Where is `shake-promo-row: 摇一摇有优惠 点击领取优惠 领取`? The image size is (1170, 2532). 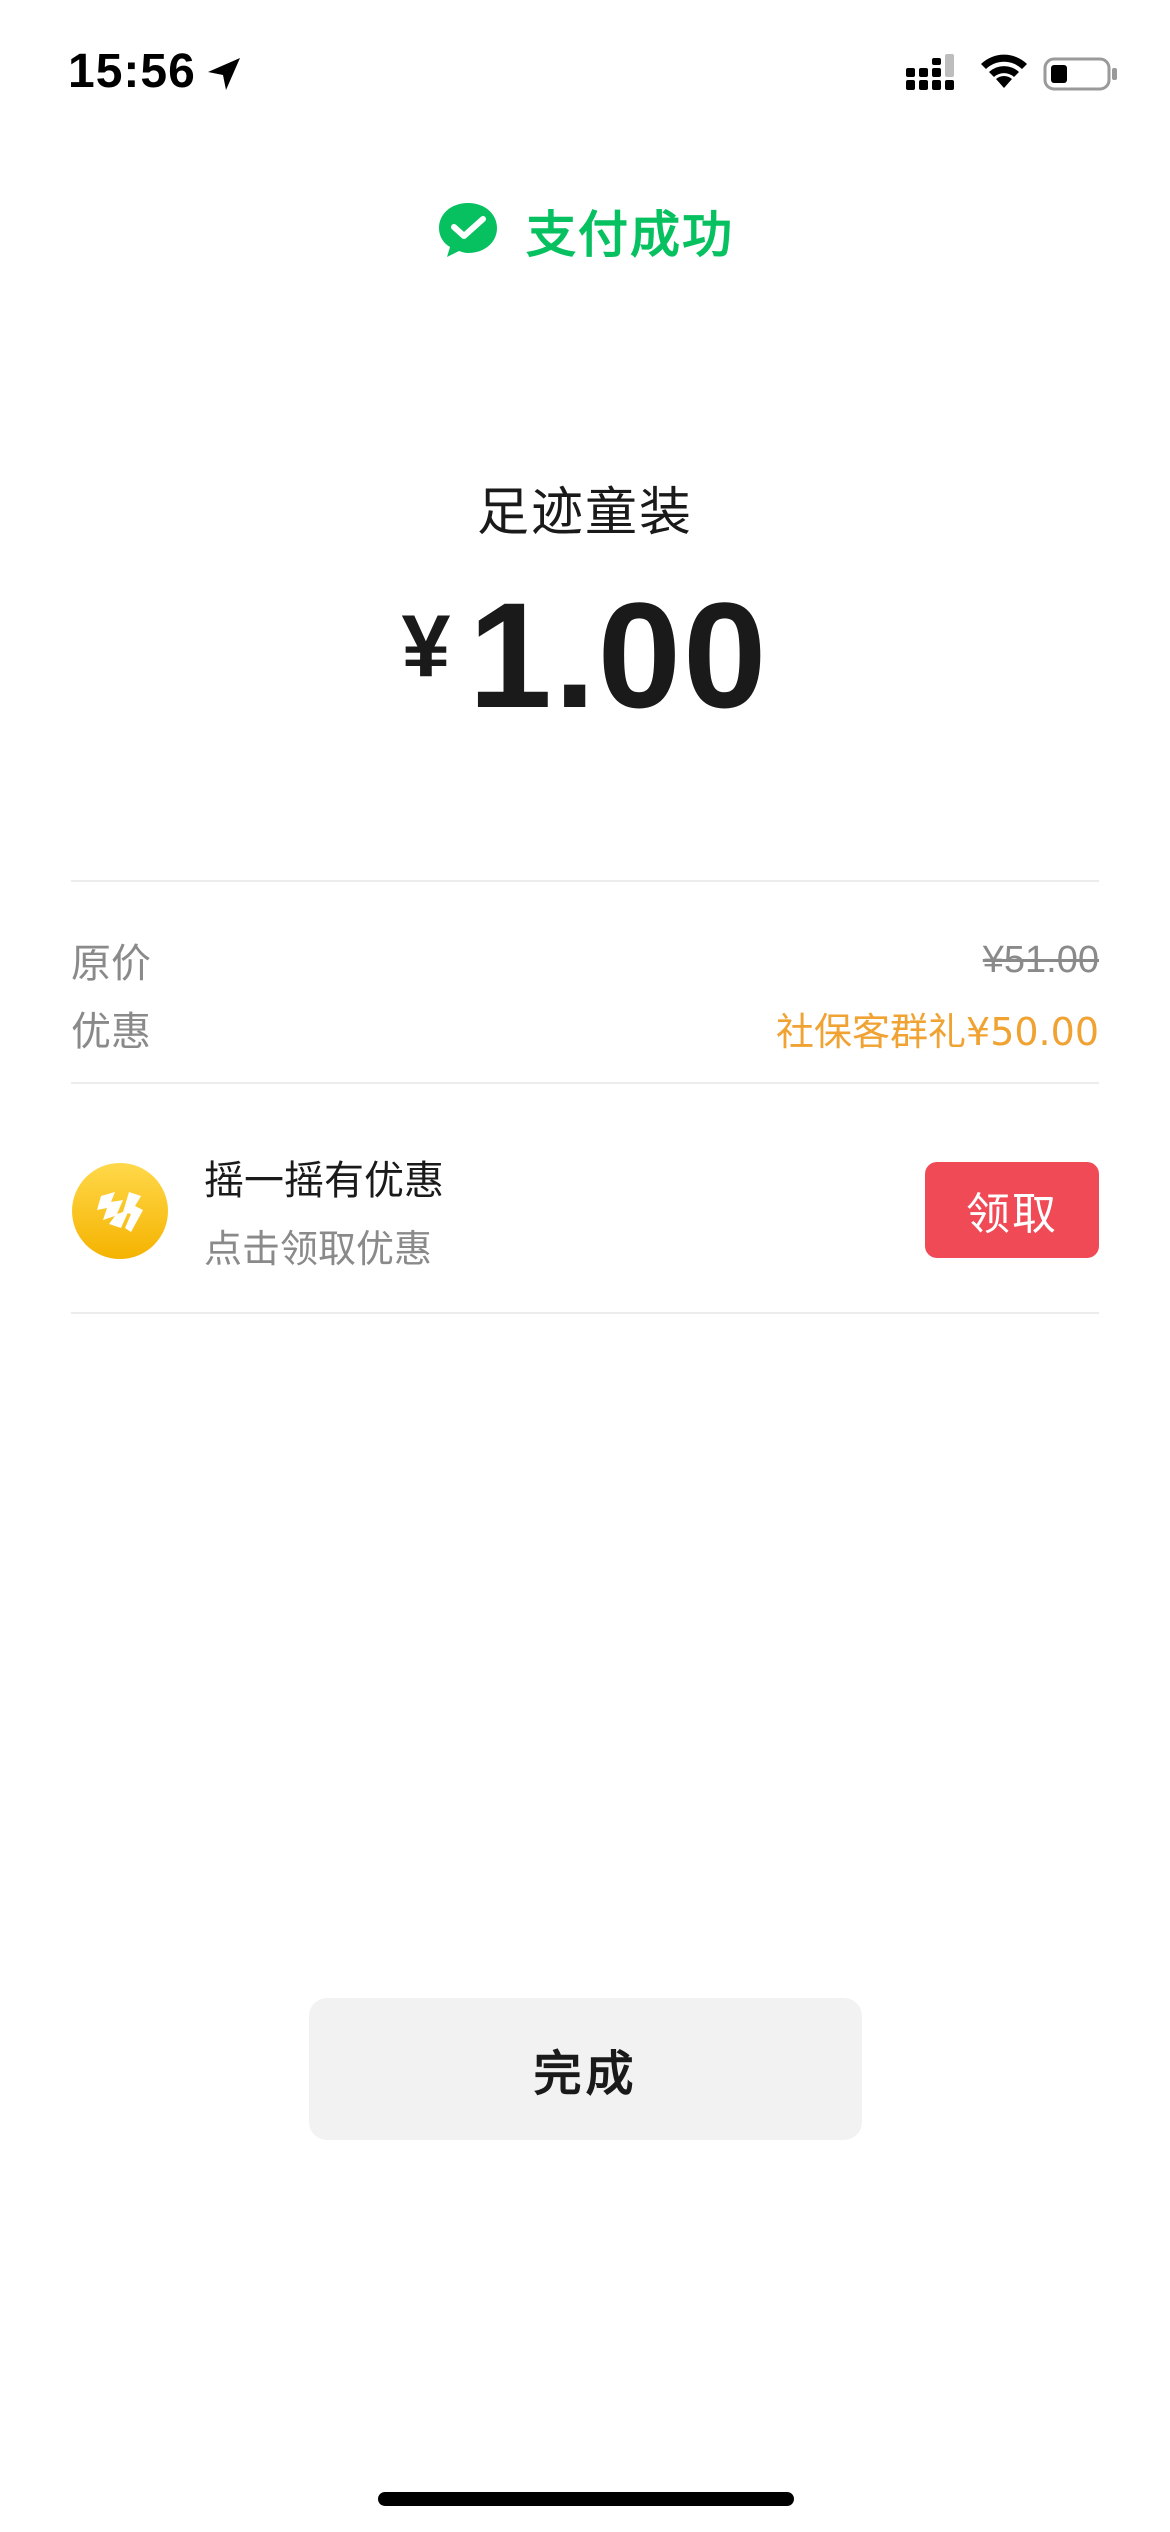 shake-promo-row: 摇一摇有优惠 点击领取优惠 领取 is located at coordinates (585, 1210).